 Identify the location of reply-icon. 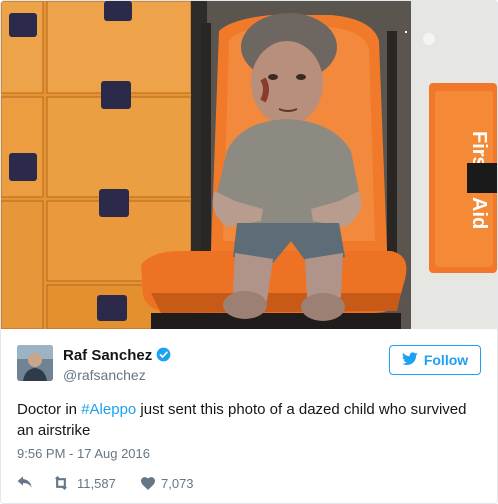
(25, 483).